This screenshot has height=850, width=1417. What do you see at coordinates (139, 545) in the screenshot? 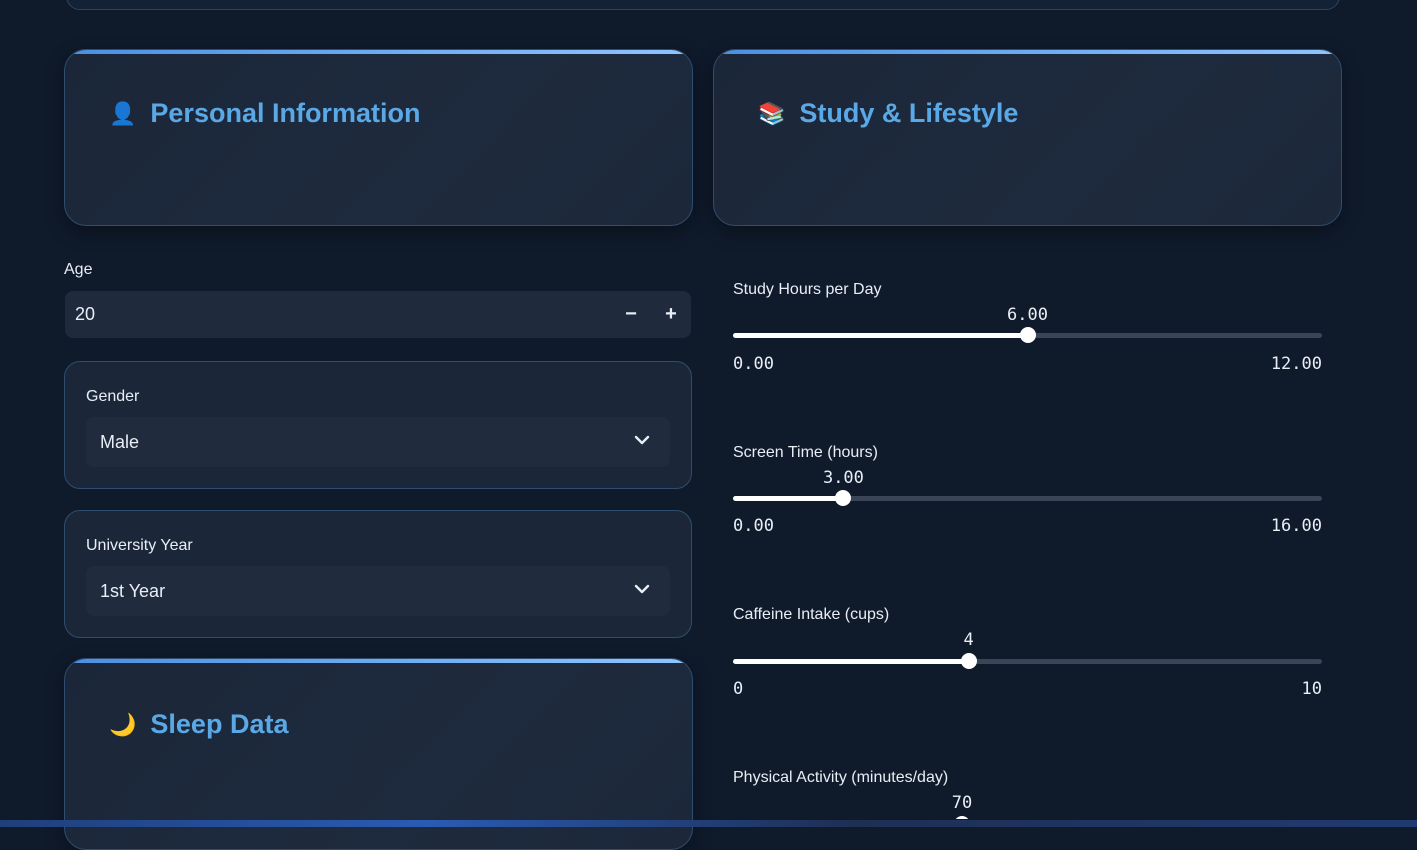
I see `university-year-label: University Year` at bounding box center [139, 545].